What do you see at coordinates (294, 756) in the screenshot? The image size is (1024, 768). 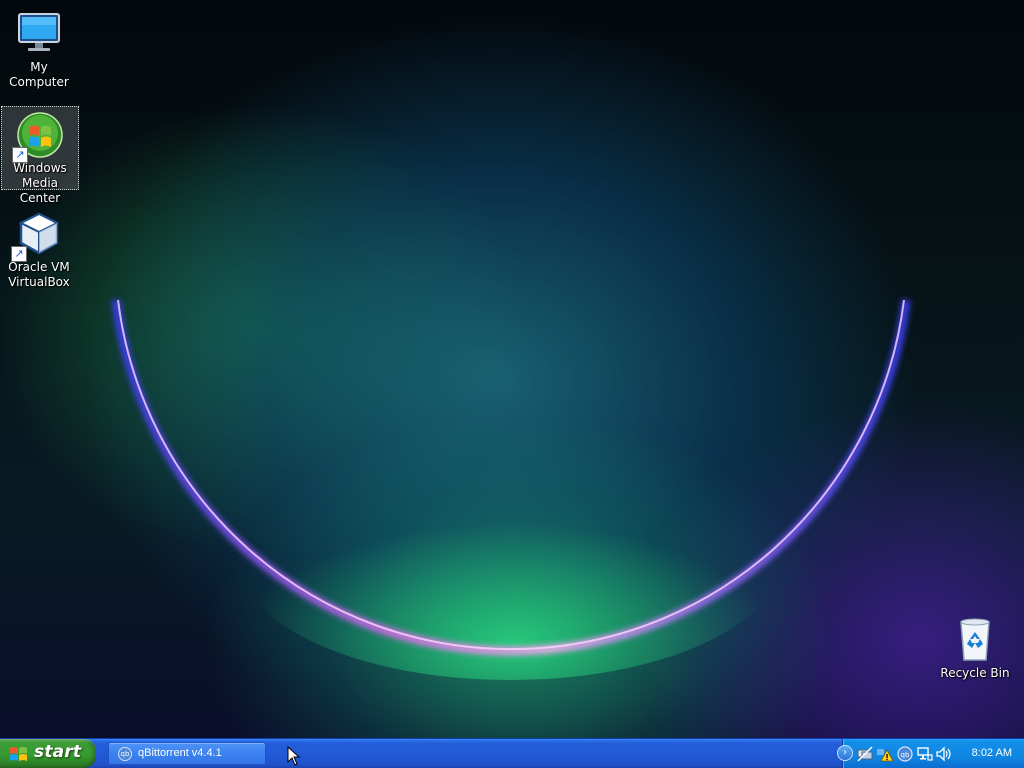 I see `mouse-cursor-icon` at bounding box center [294, 756].